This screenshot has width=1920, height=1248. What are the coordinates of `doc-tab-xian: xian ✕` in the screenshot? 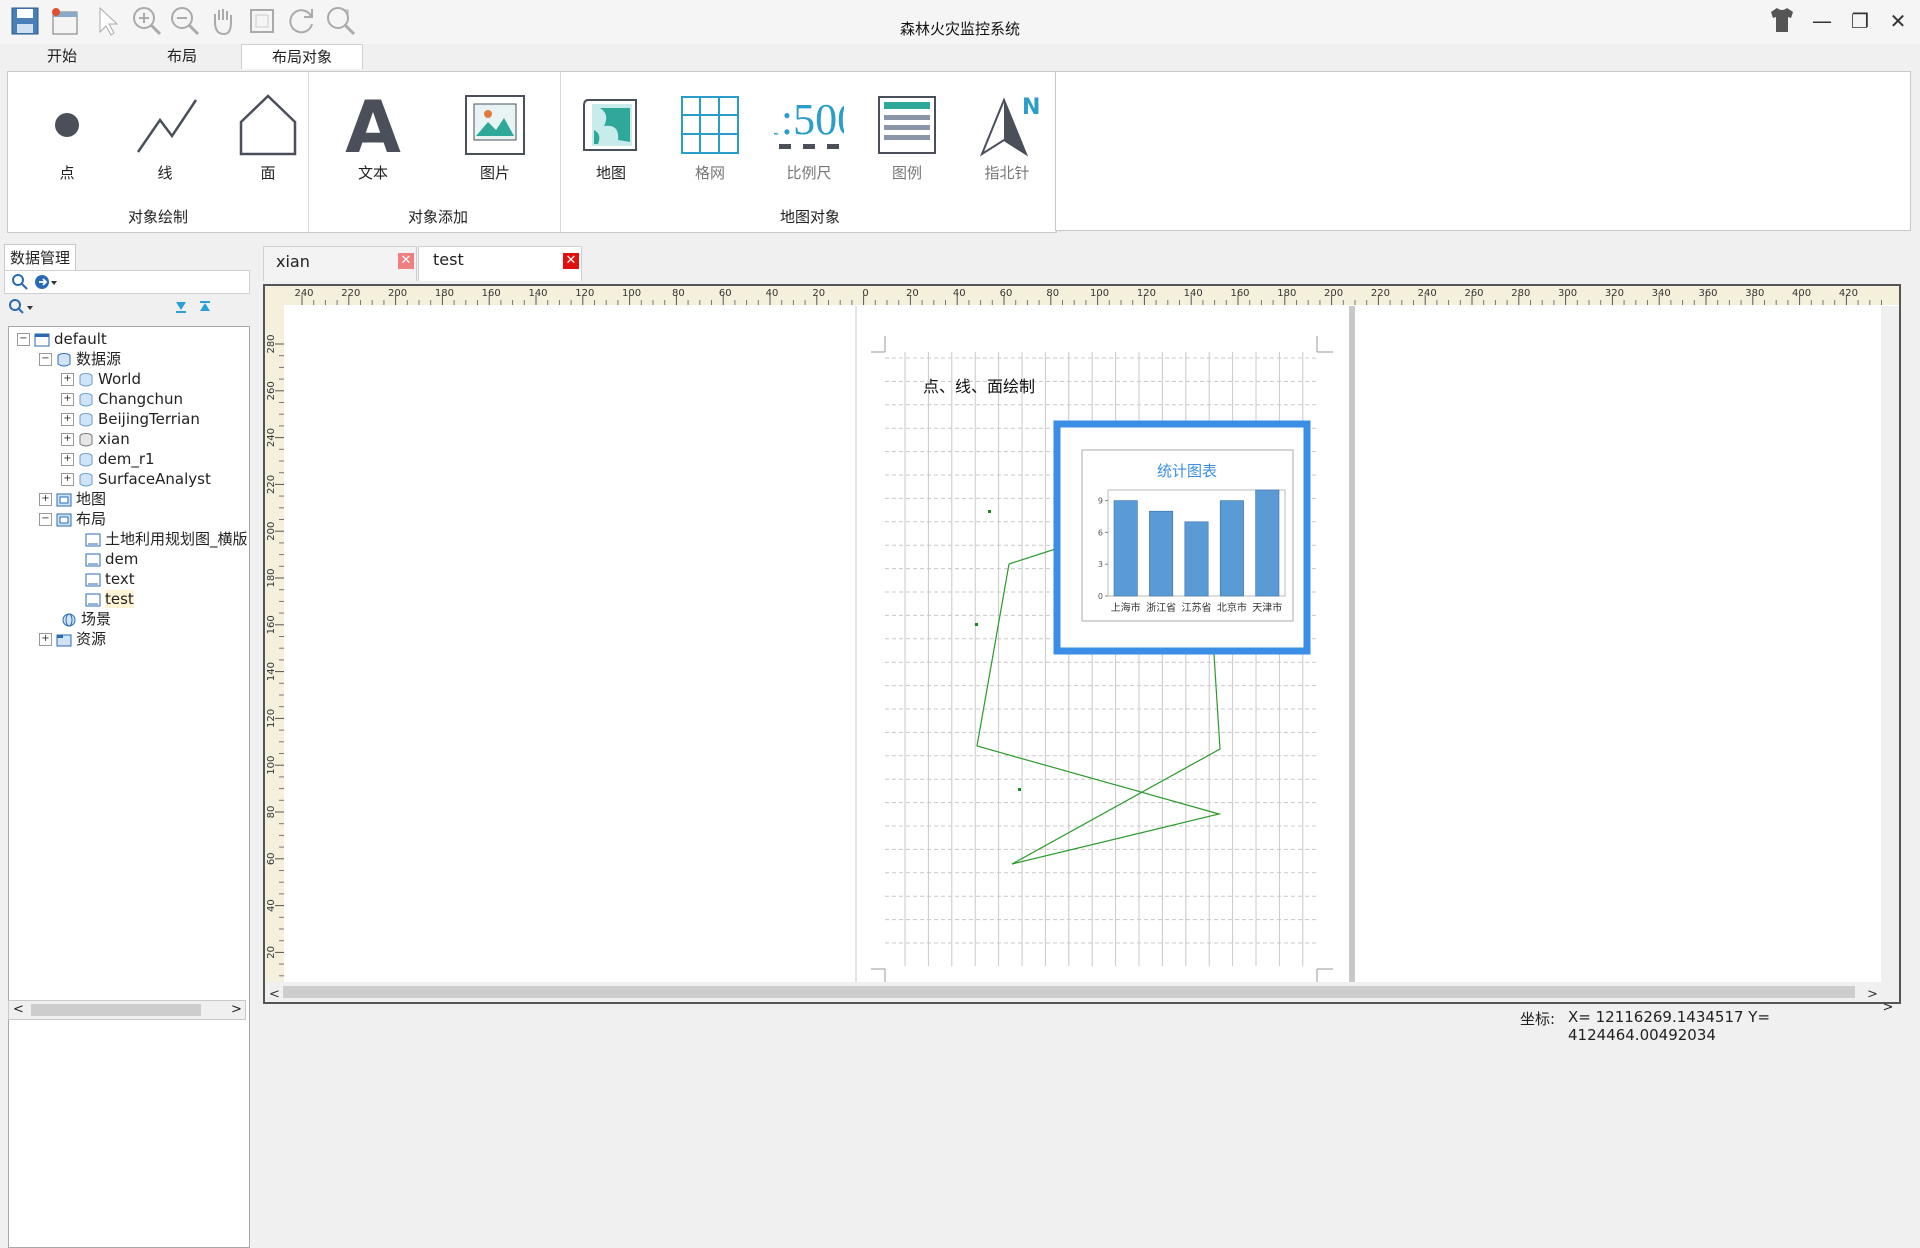 It's located at (340, 263).